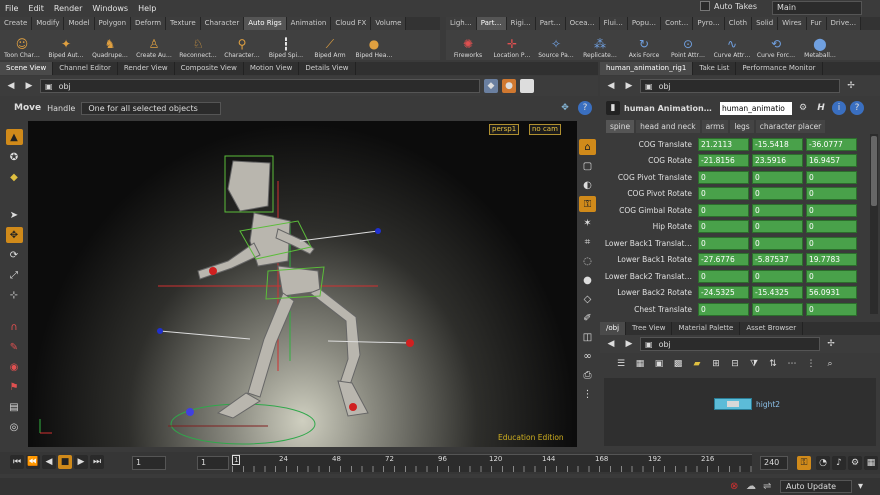  I want to click on shelf-tab-volume: Volume, so click(389, 23).